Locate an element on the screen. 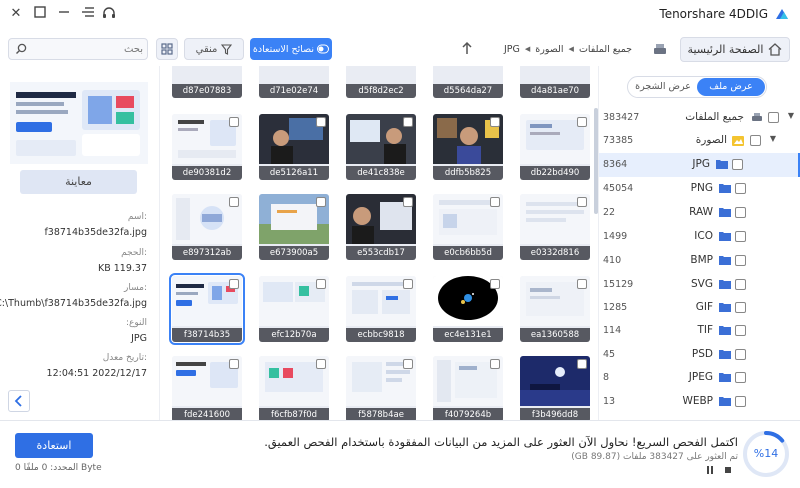  file-thumbnail: efc12b70a is located at coordinates (294, 309).